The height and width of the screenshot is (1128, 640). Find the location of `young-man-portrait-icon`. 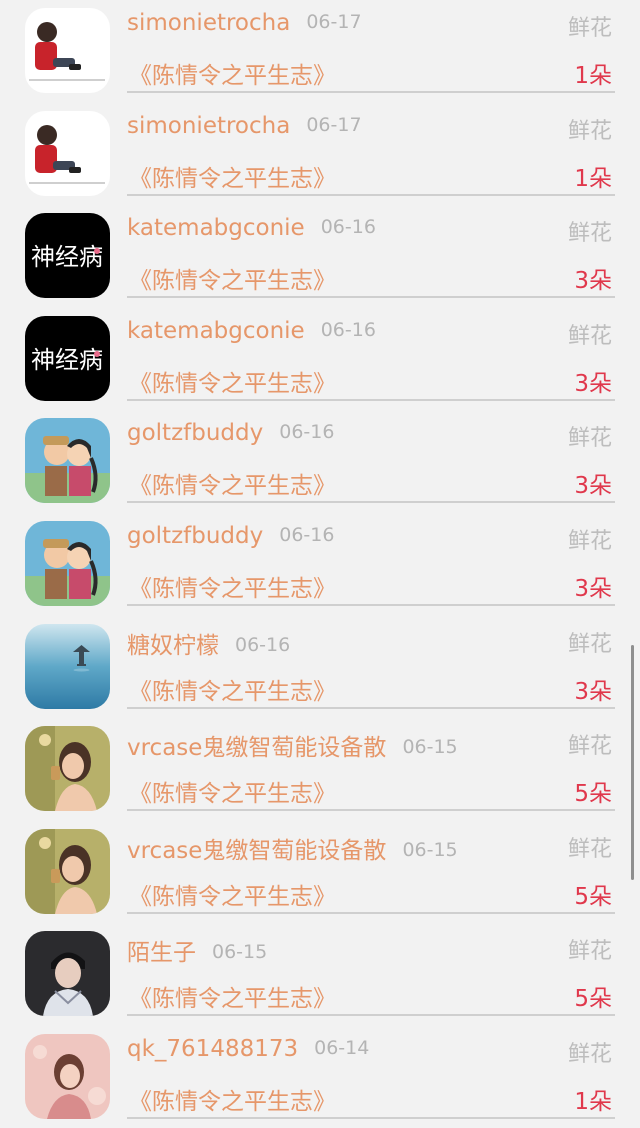

young-man-portrait-icon is located at coordinates (67, 974).